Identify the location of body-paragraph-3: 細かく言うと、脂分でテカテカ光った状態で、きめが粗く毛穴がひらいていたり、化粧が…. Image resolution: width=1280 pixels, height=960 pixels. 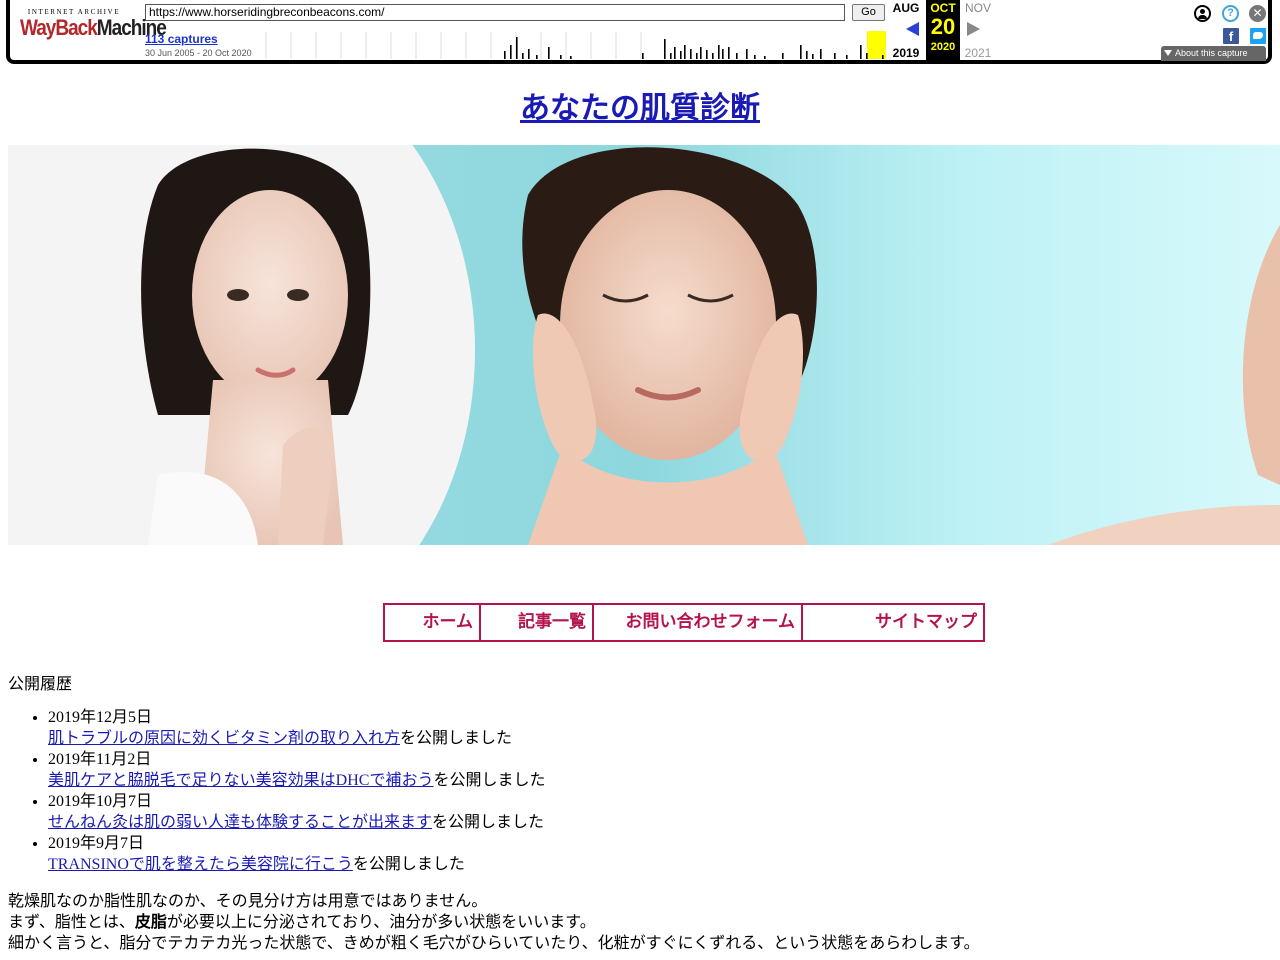
(494, 943).